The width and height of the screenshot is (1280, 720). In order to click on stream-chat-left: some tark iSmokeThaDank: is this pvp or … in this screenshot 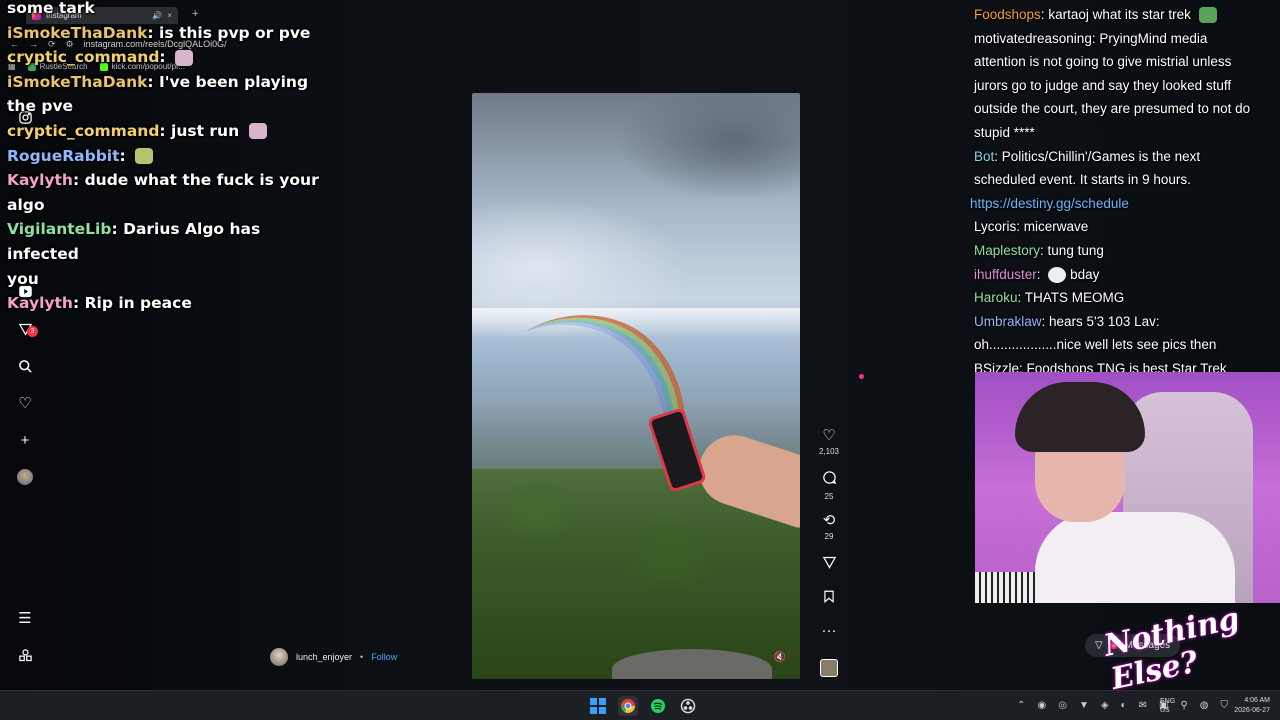, I will do `click(167, 158)`.